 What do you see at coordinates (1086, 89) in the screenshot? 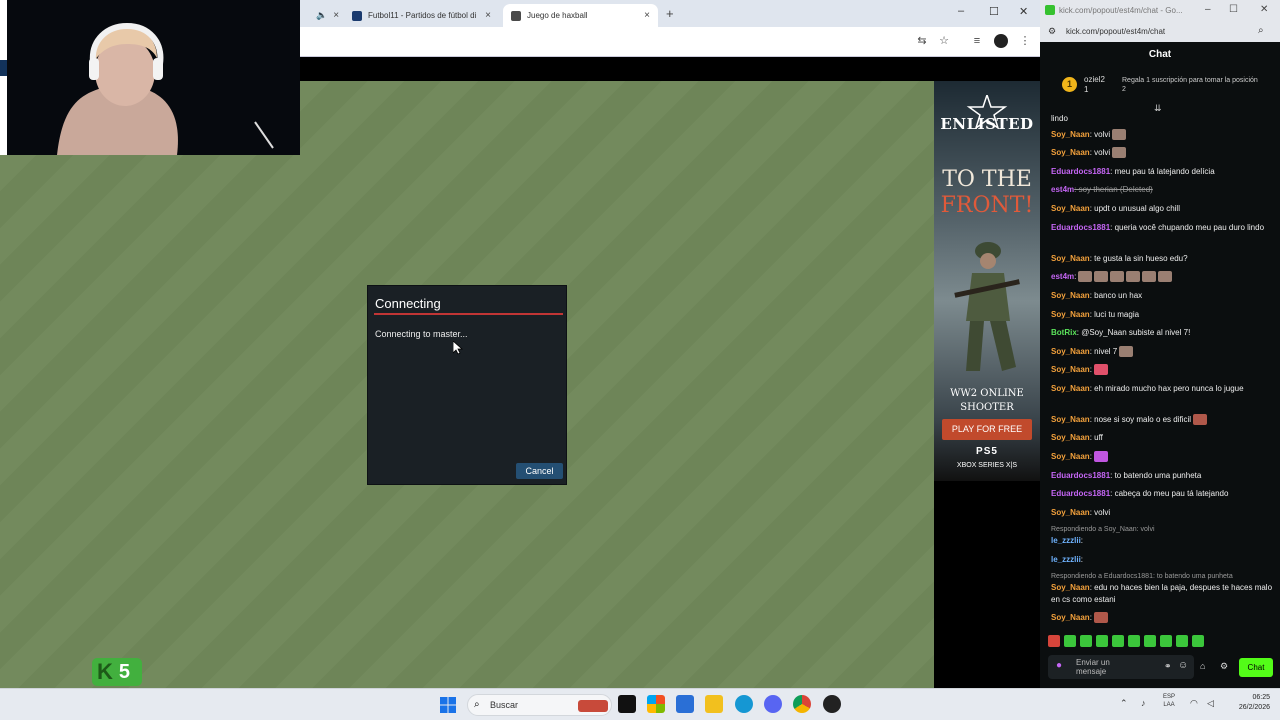
I see `pinned-count: 1` at bounding box center [1086, 89].